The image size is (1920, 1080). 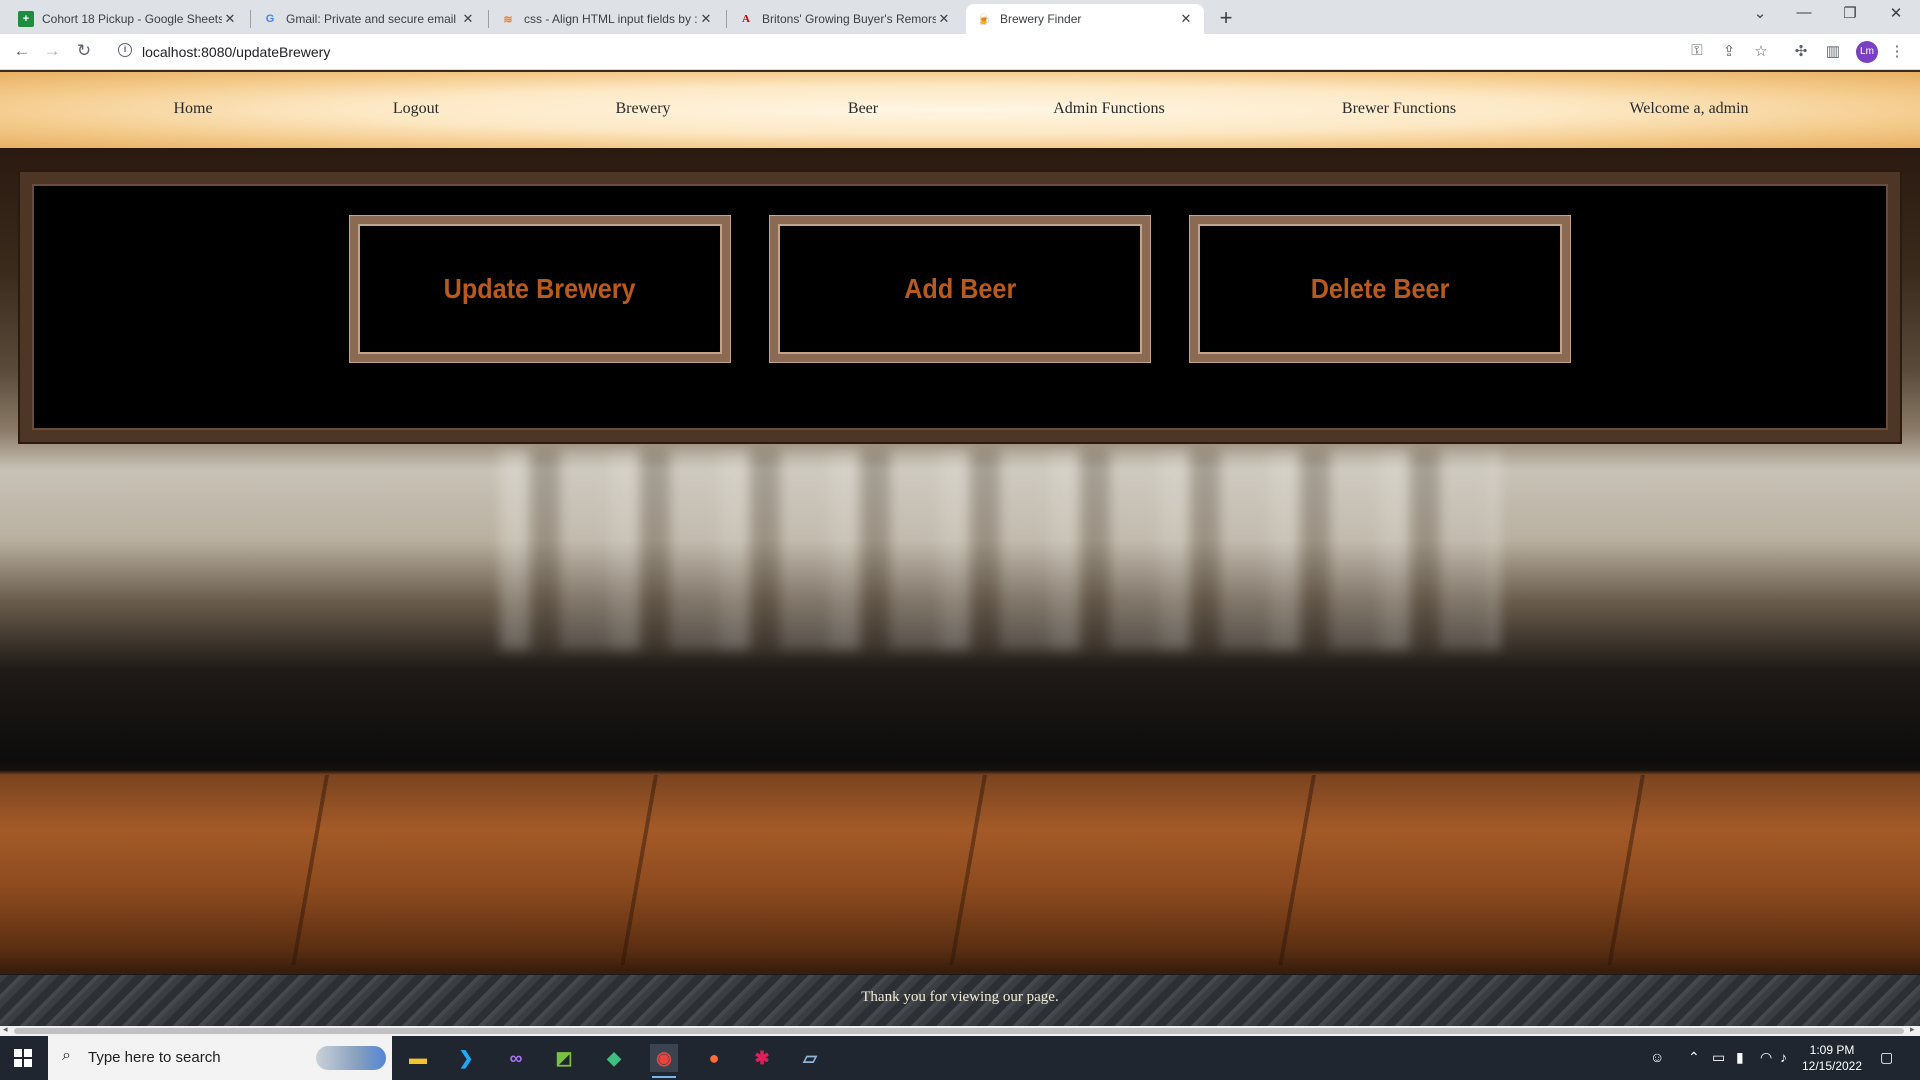 What do you see at coordinates (125, 50) in the screenshot?
I see `site-info-icon: i` at bounding box center [125, 50].